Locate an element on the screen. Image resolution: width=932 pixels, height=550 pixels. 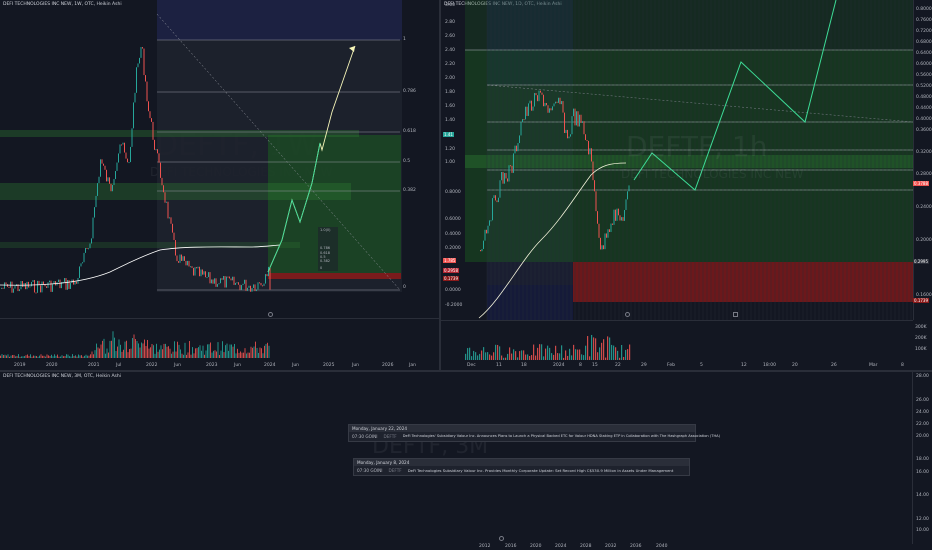
x-tick: Dec is located at coordinates (471, 365).